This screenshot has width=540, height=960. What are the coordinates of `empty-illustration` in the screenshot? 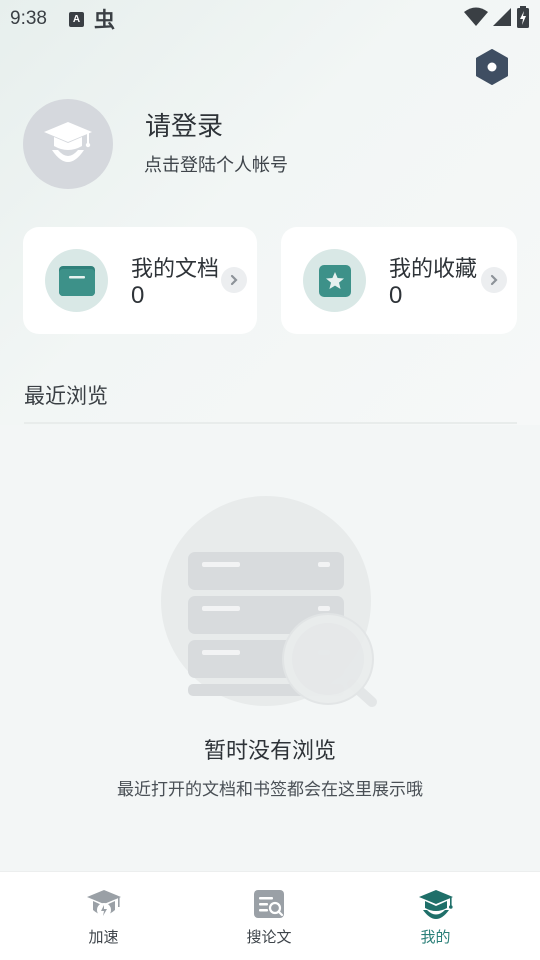 It's located at (269, 601).